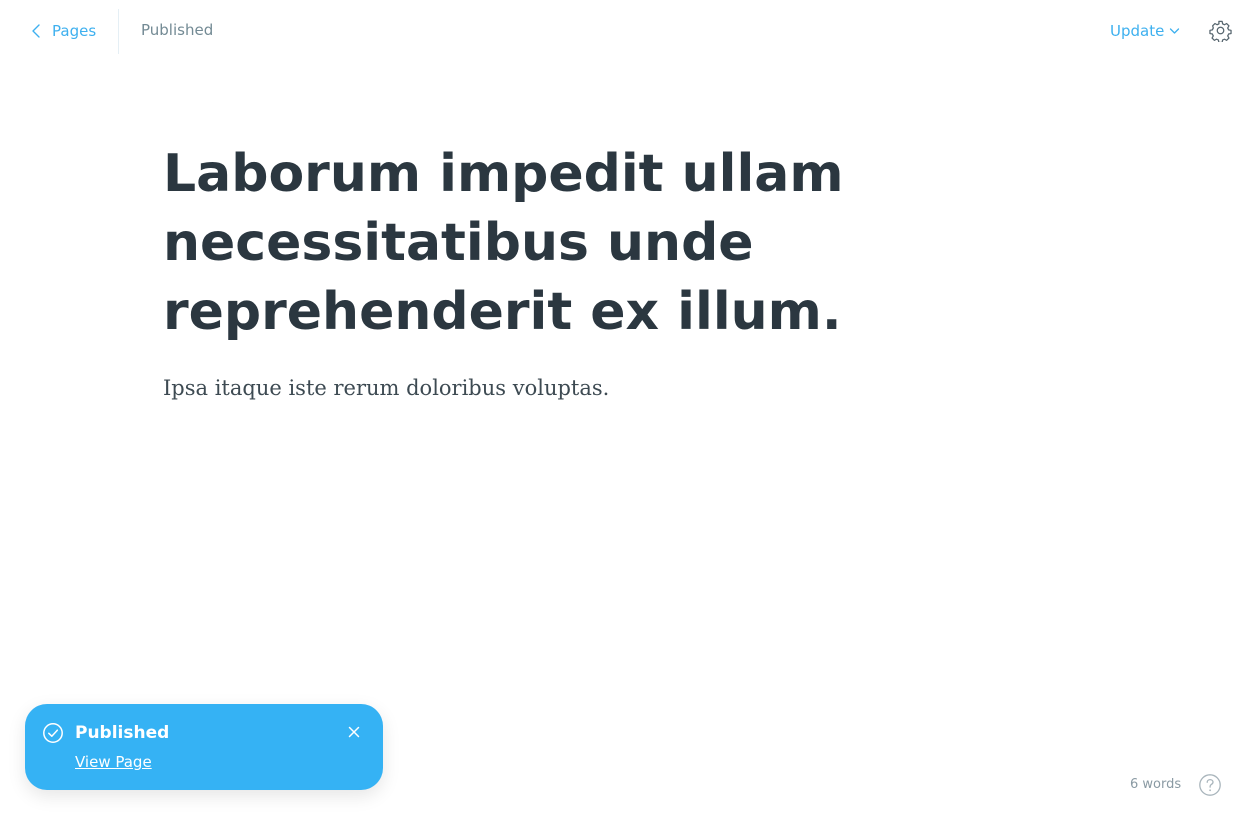 The image size is (1250, 825). I want to click on word-count: 6 words, so click(1156, 784).